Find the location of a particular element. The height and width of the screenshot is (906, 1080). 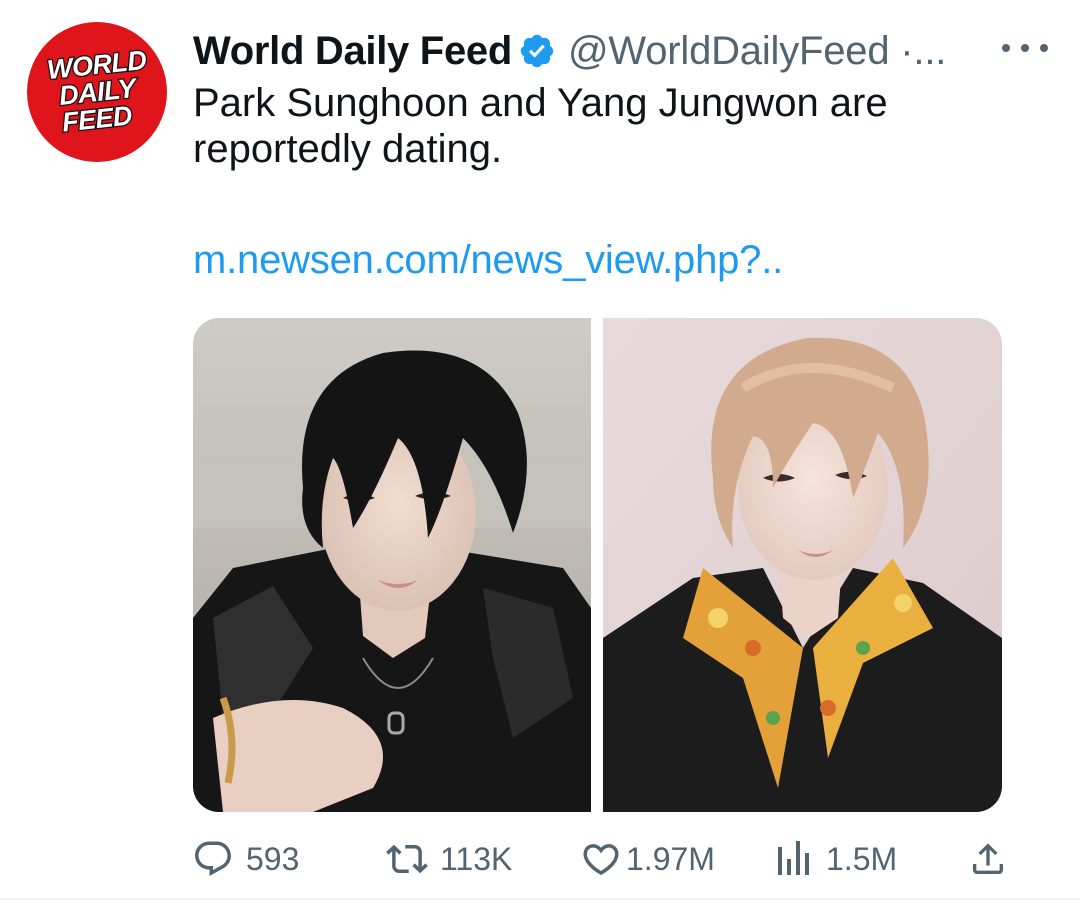

reply-count: 593 is located at coordinates (273, 858).